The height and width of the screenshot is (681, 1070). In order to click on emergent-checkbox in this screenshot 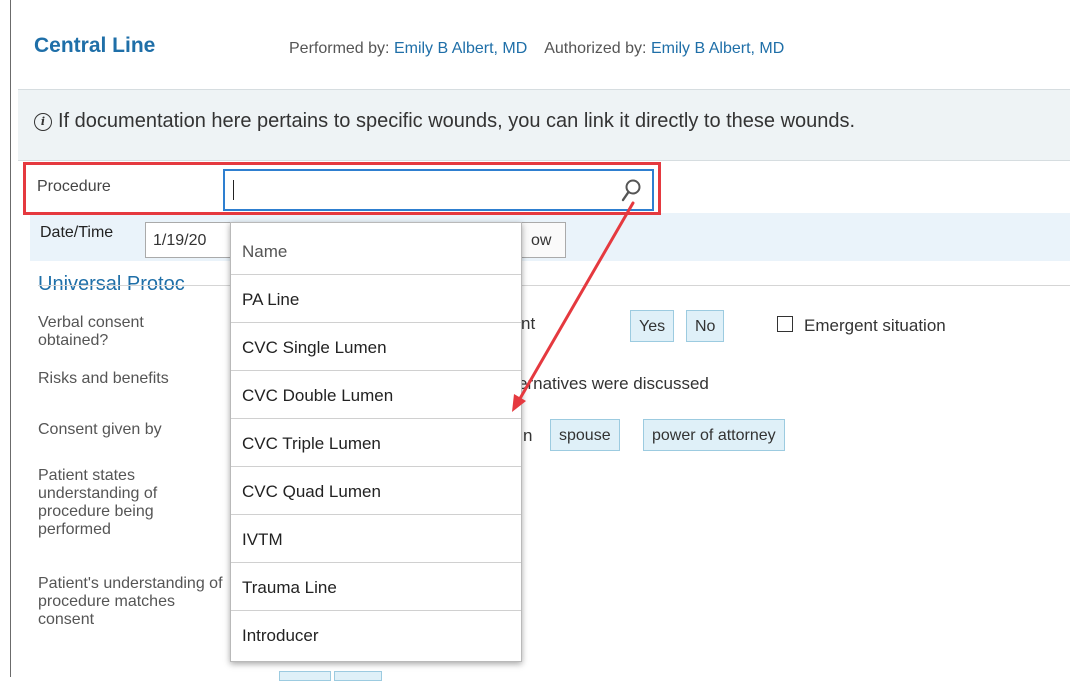, I will do `click(785, 324)`.